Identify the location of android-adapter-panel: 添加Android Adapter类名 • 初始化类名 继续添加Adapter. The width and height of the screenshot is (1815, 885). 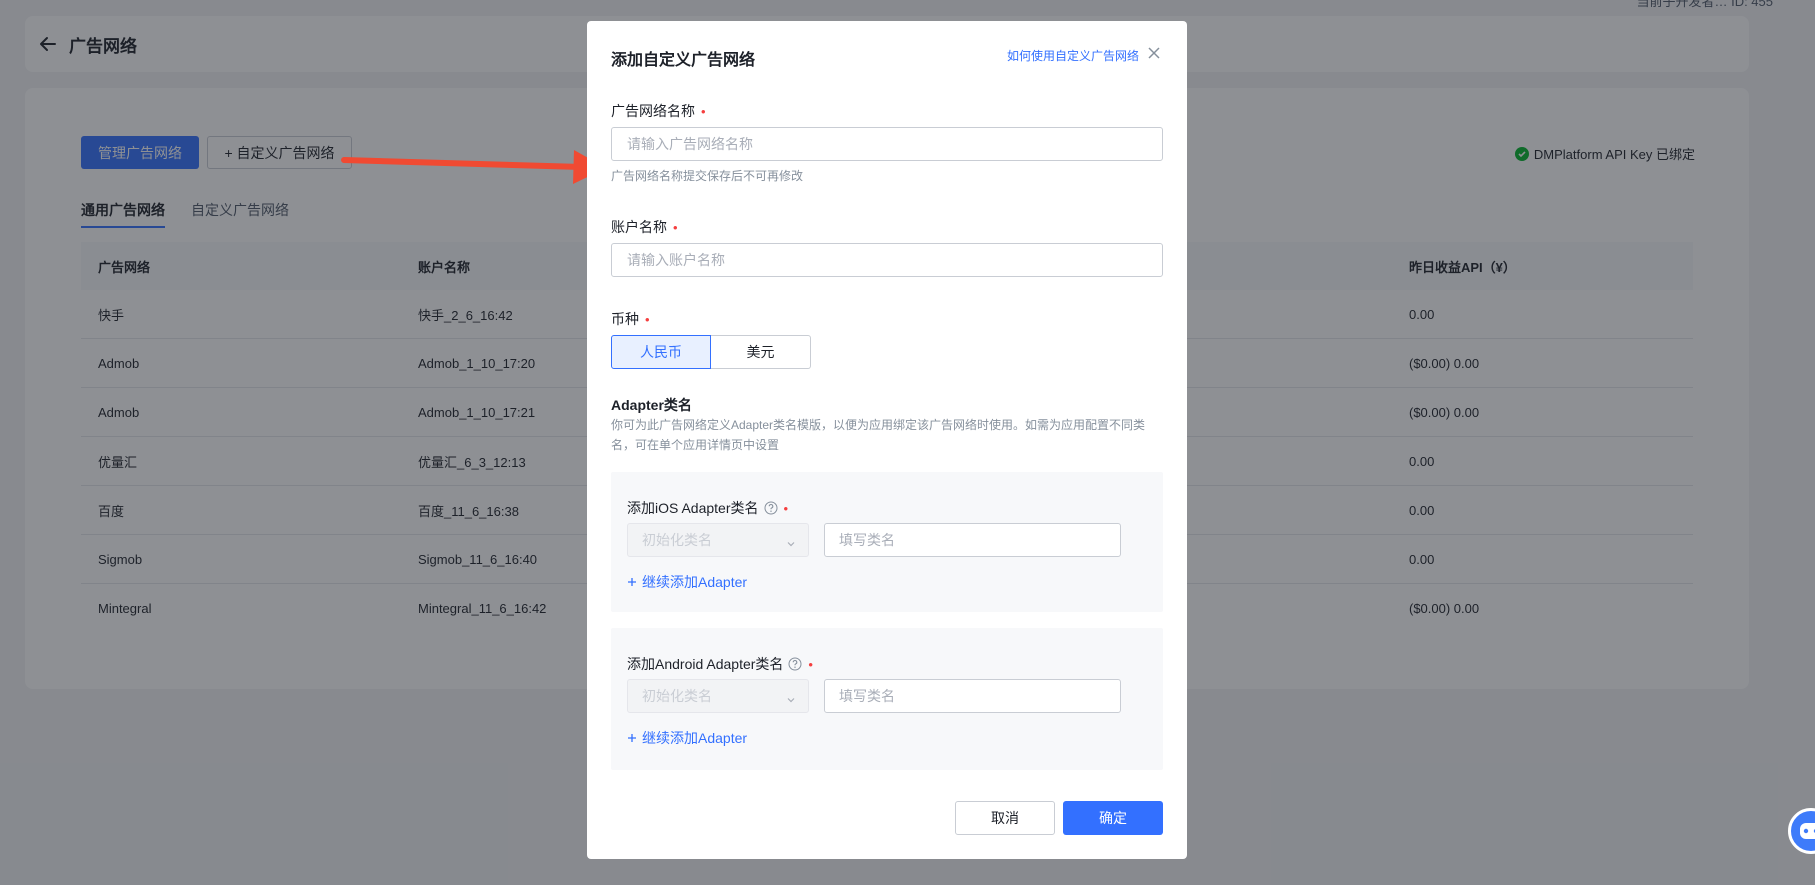
(887, 699).